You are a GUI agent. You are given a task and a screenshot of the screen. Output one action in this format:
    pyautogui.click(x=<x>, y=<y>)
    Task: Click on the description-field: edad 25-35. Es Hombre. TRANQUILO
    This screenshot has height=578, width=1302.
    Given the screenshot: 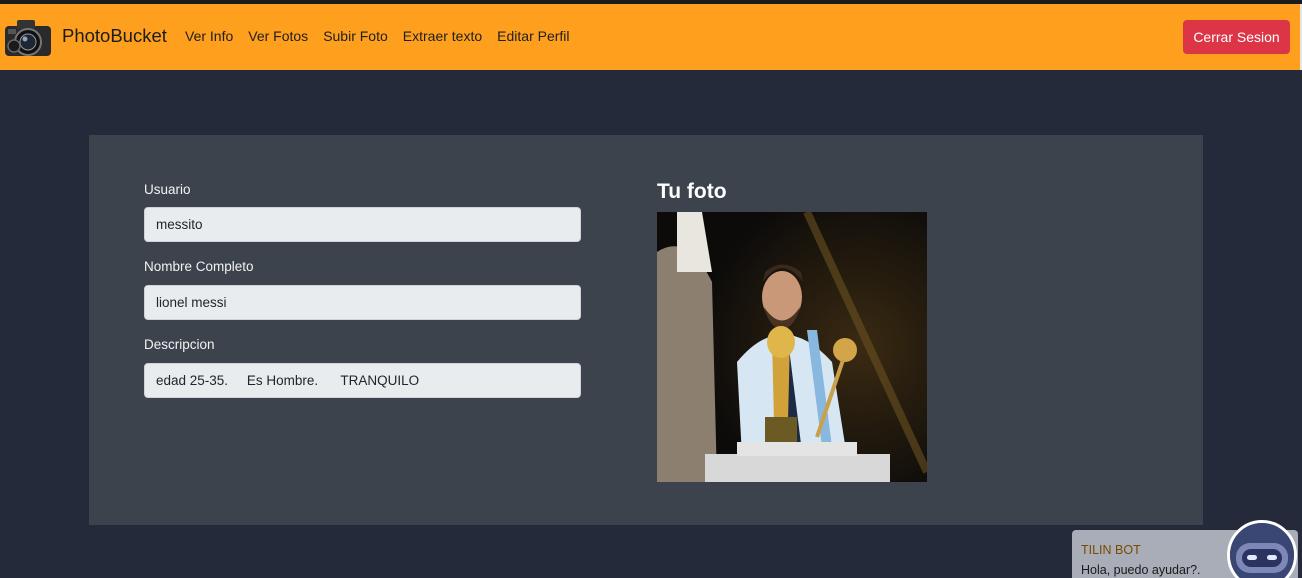 What is the action you would take?
    pyautogui.click(x=362, y=380)
    